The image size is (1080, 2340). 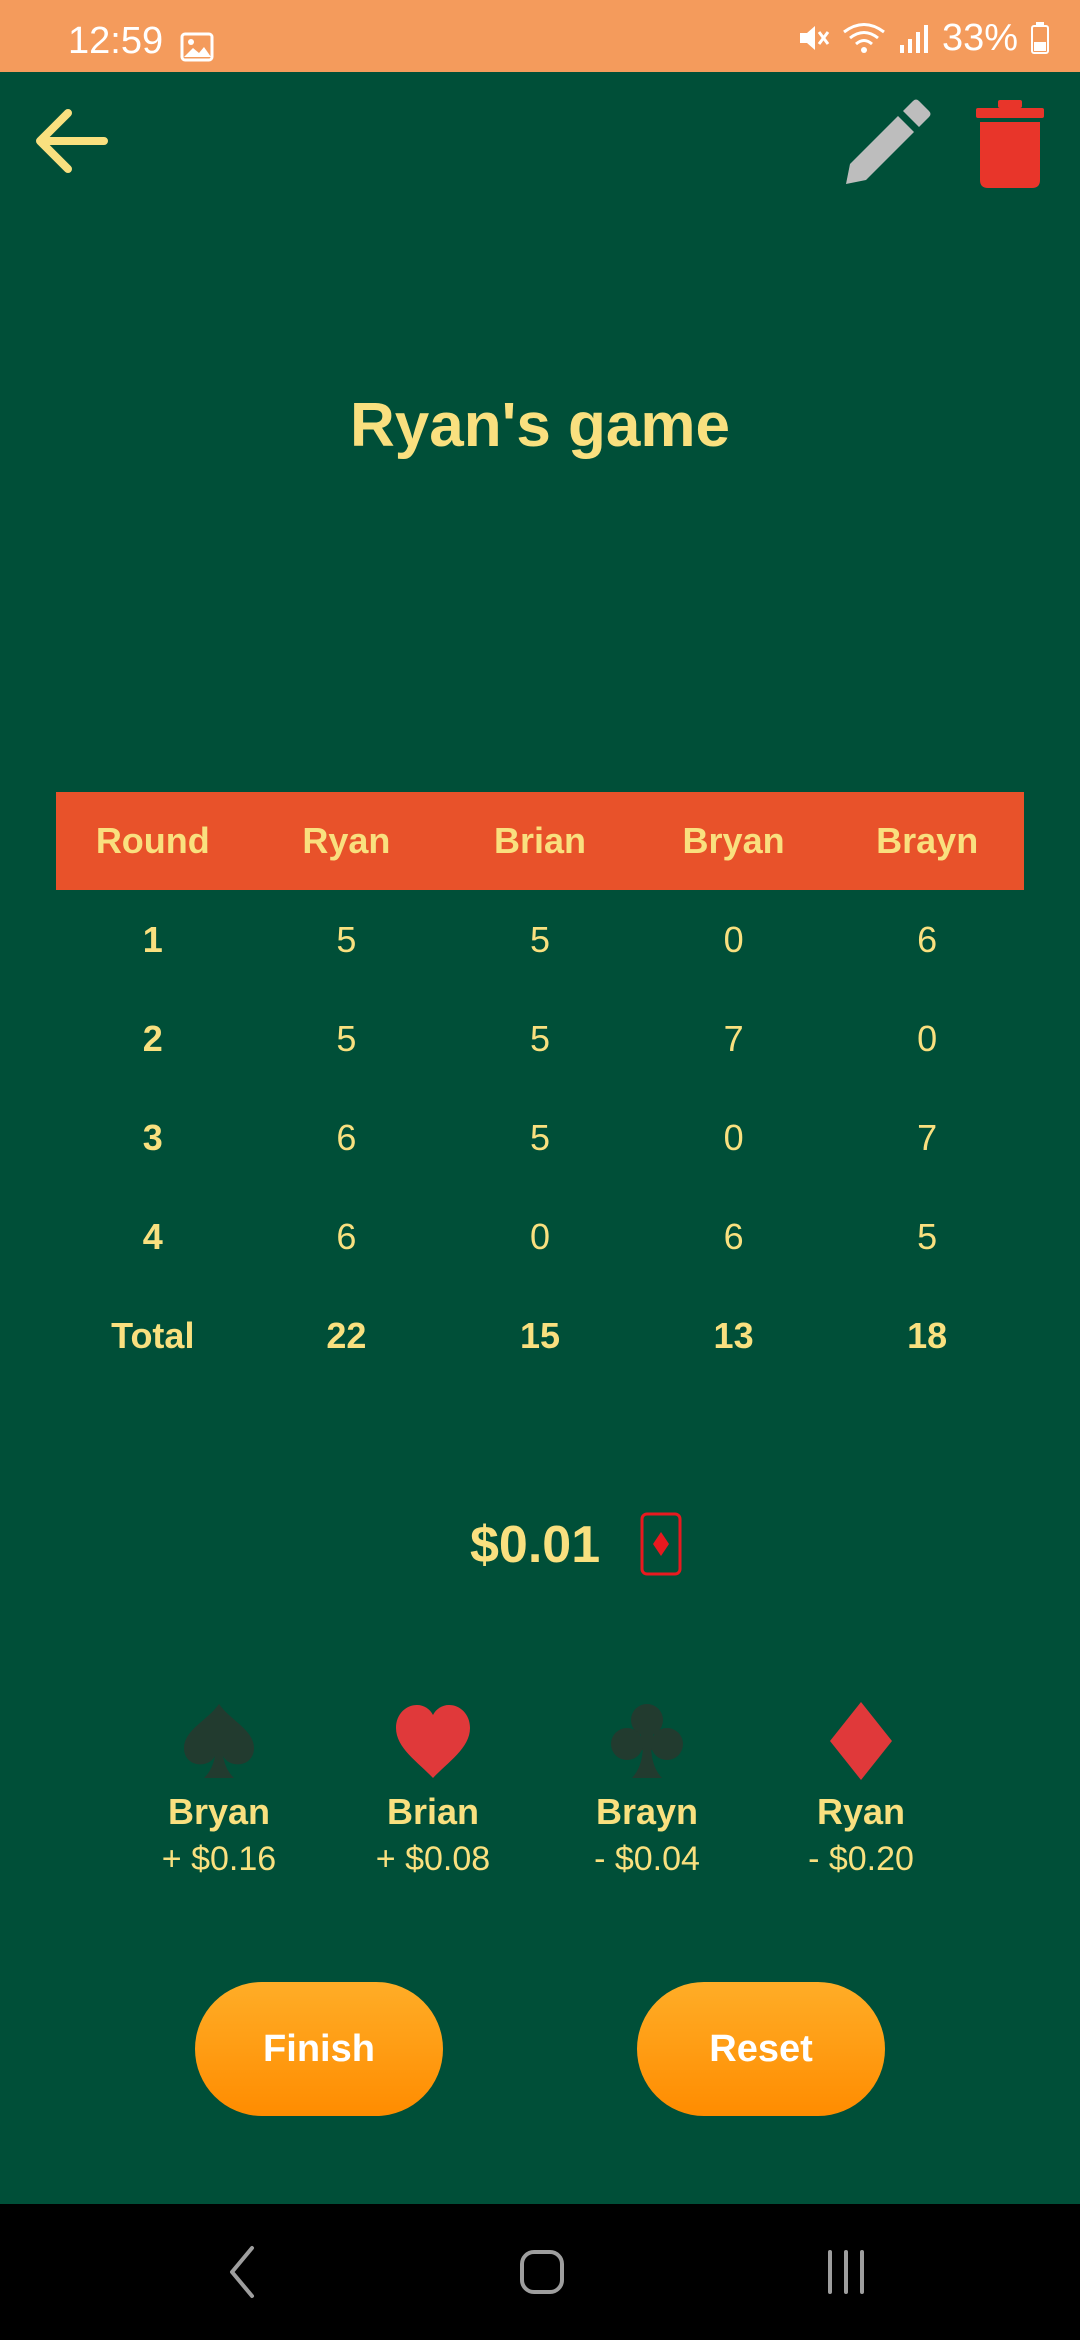 I want to click on table-row: 1 5 5 0 6, so click(x=540, y=939).